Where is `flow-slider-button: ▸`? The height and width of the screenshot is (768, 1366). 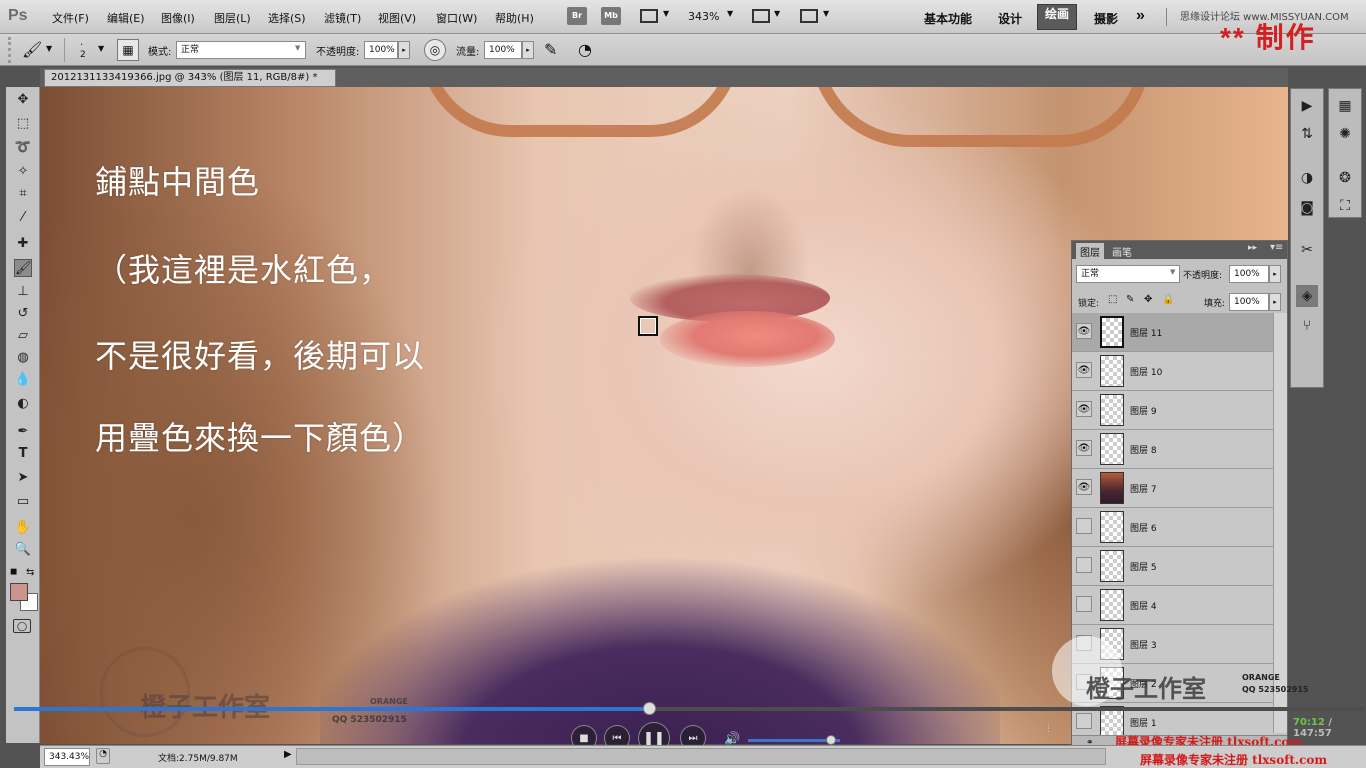
flow-slider-button: ▸ is located at coordinates (528, 50).